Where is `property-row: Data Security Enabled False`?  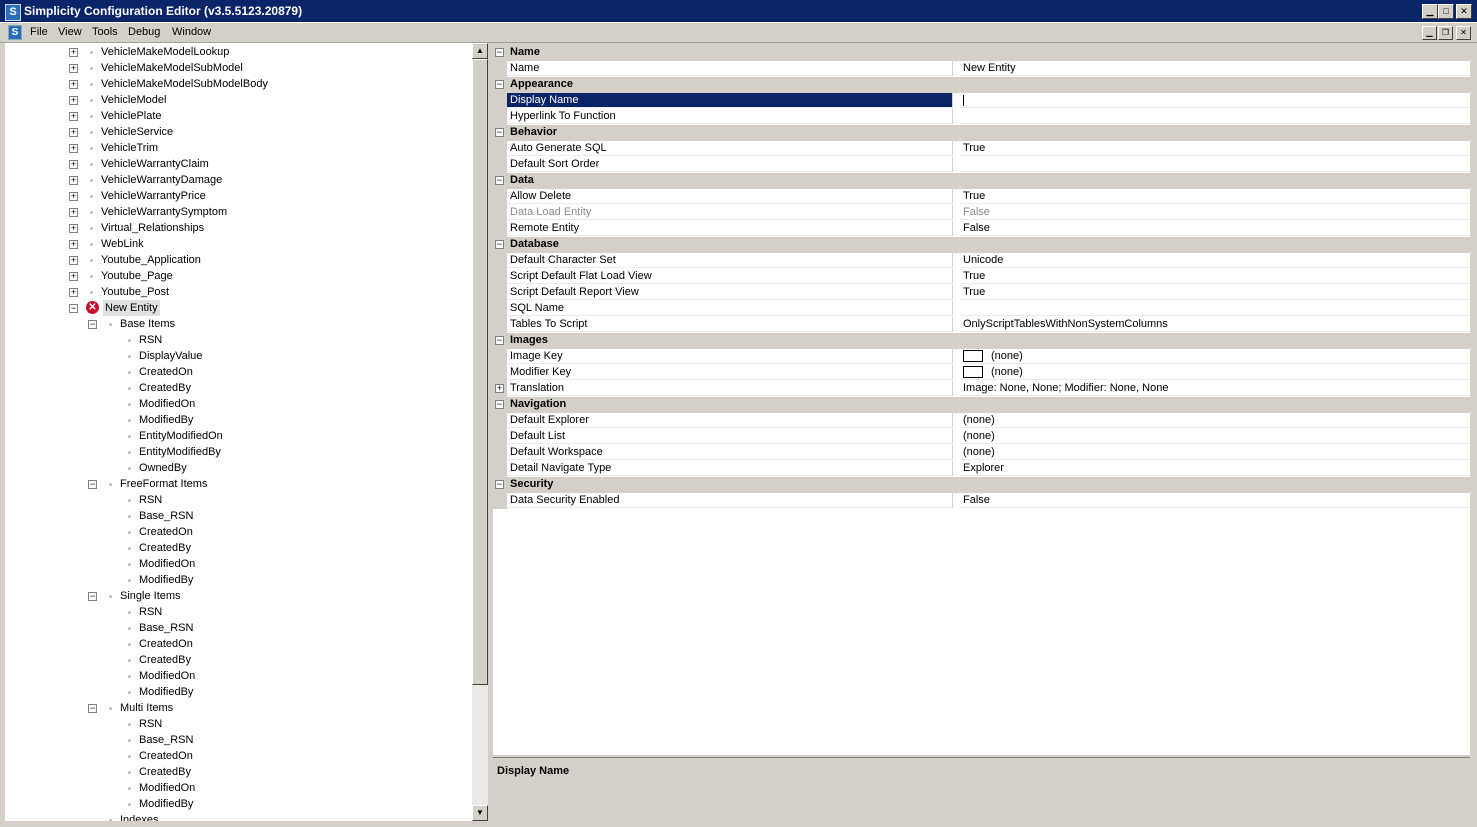 property-row: Data Security Enabled False is located at coordinates (981, 501).